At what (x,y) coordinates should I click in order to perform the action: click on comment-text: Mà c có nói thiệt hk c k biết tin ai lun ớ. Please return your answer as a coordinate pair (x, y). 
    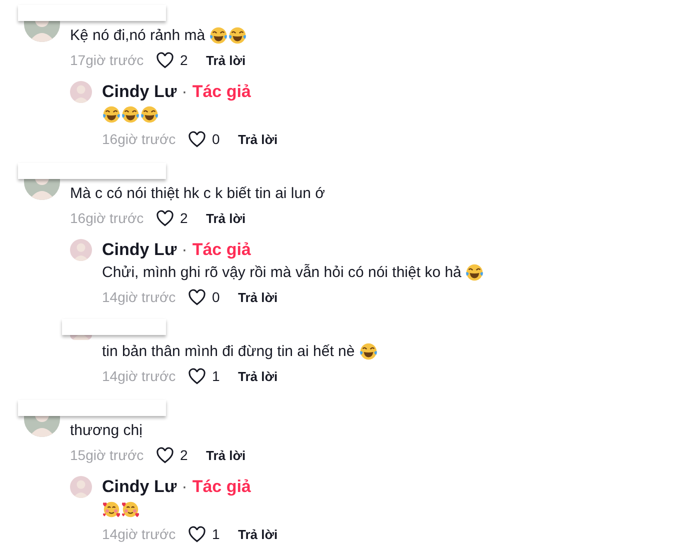
    Looking at the image, I should click on (197, 193).